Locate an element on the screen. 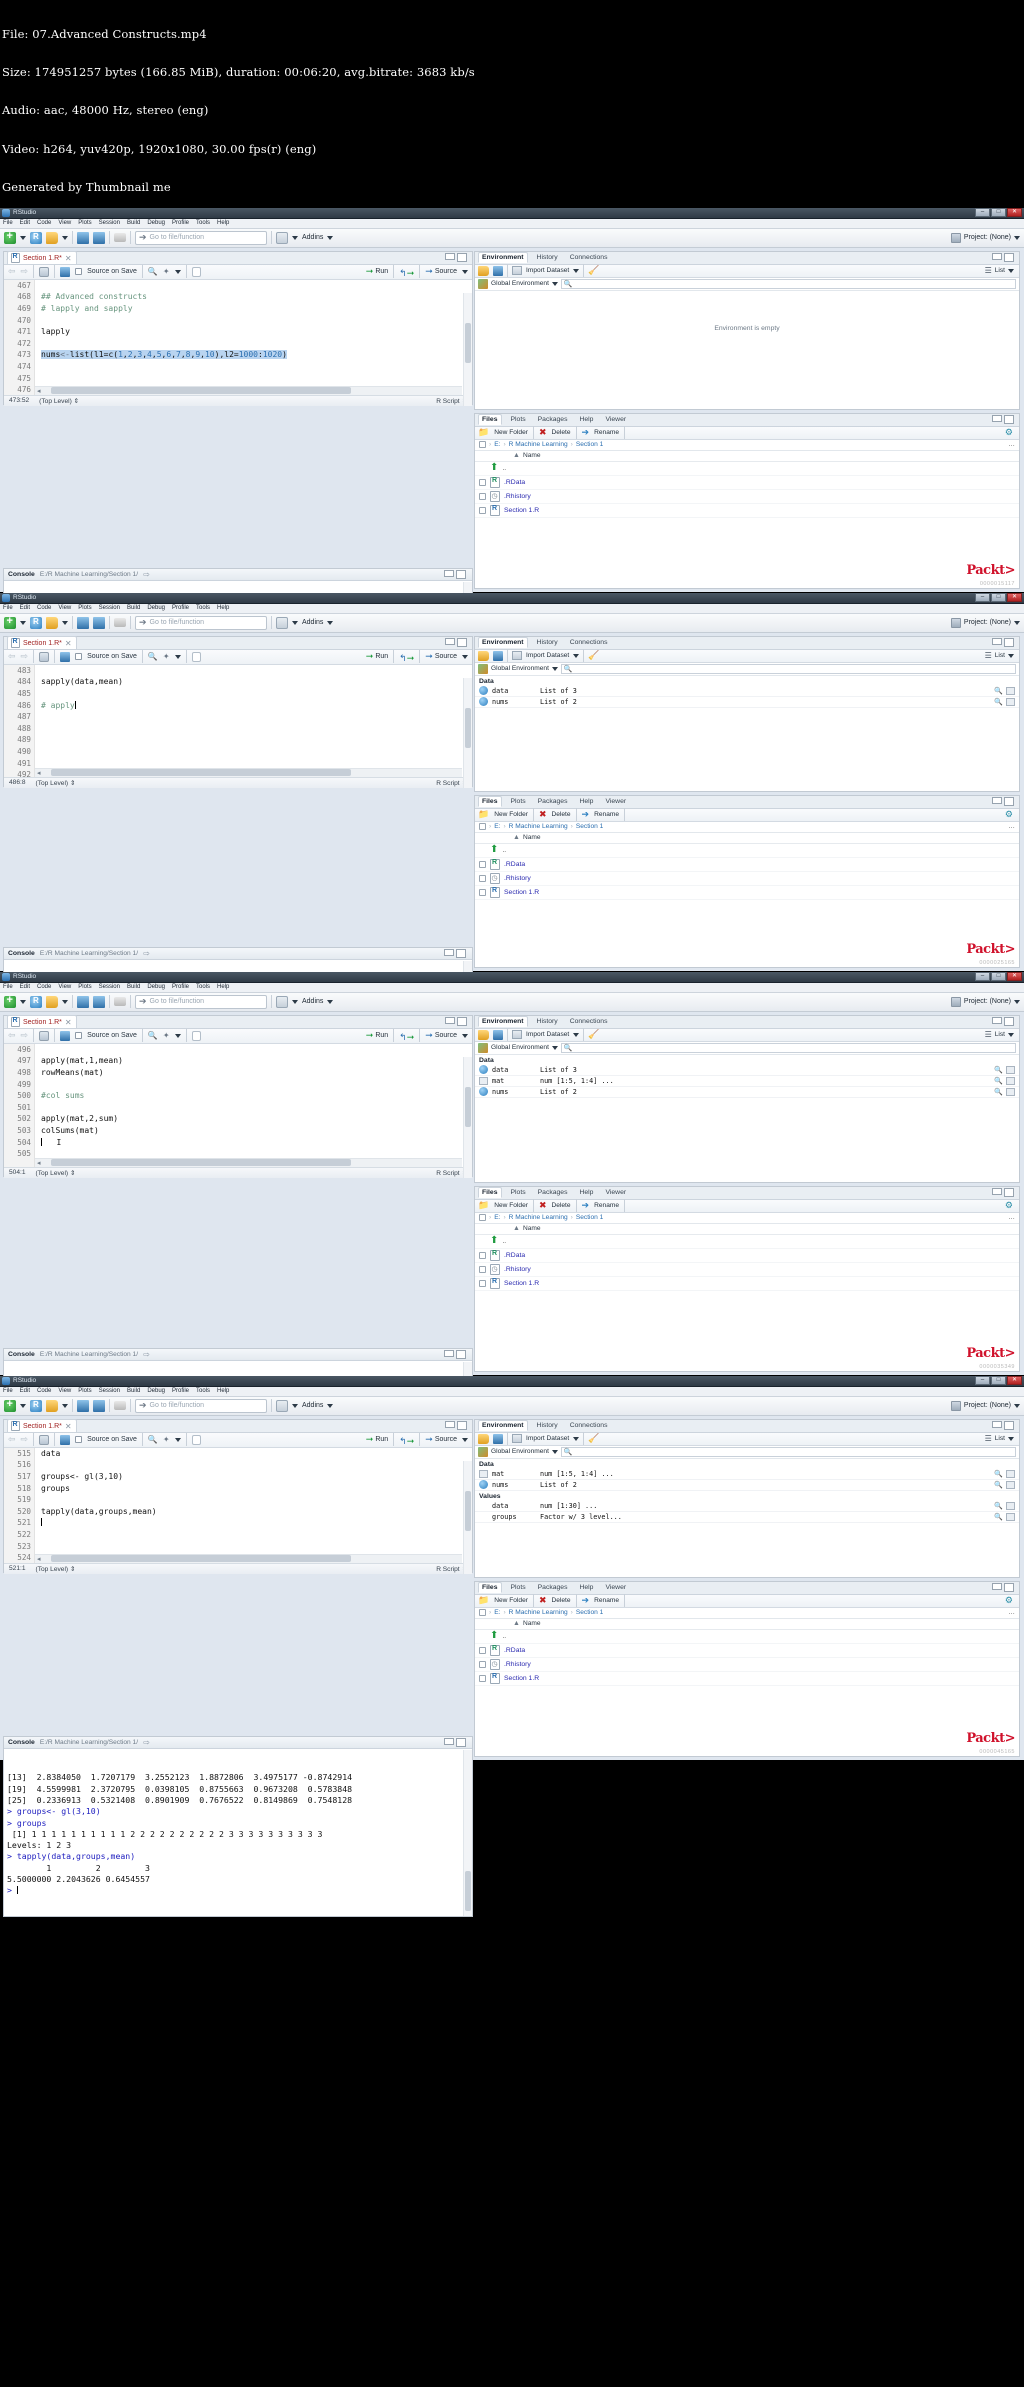 Image resolution: width=1024 pixels, height=2387 pixels. code-line: 499 is located at coordinates (238, 1085).